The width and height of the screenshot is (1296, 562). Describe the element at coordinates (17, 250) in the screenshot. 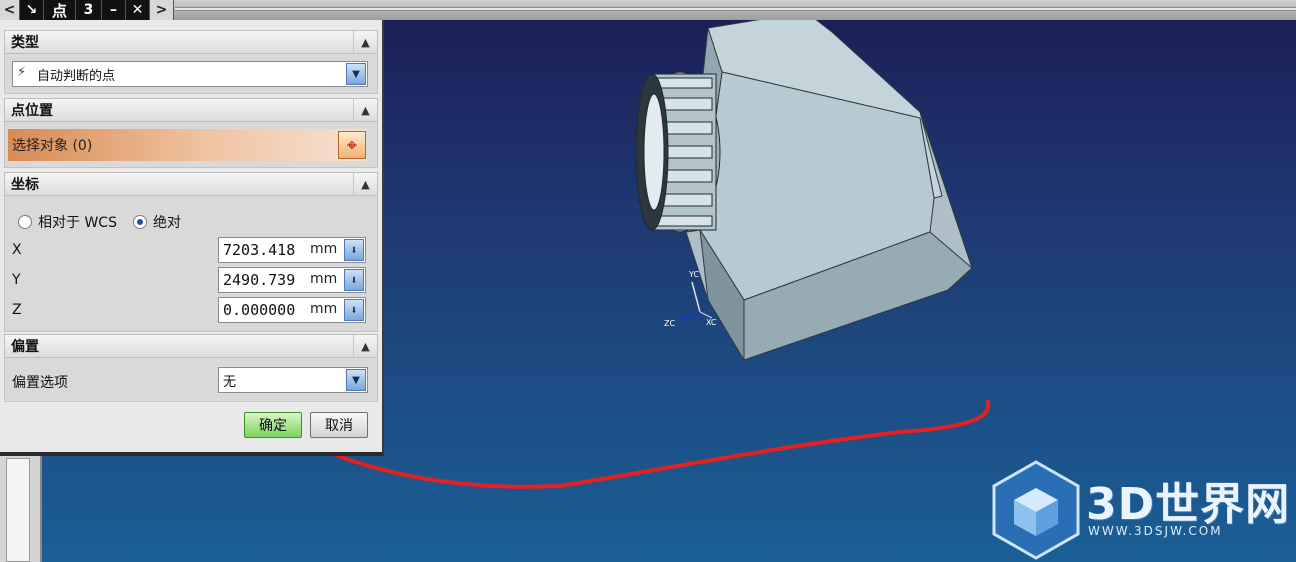

I see `x-label: X` at that location.